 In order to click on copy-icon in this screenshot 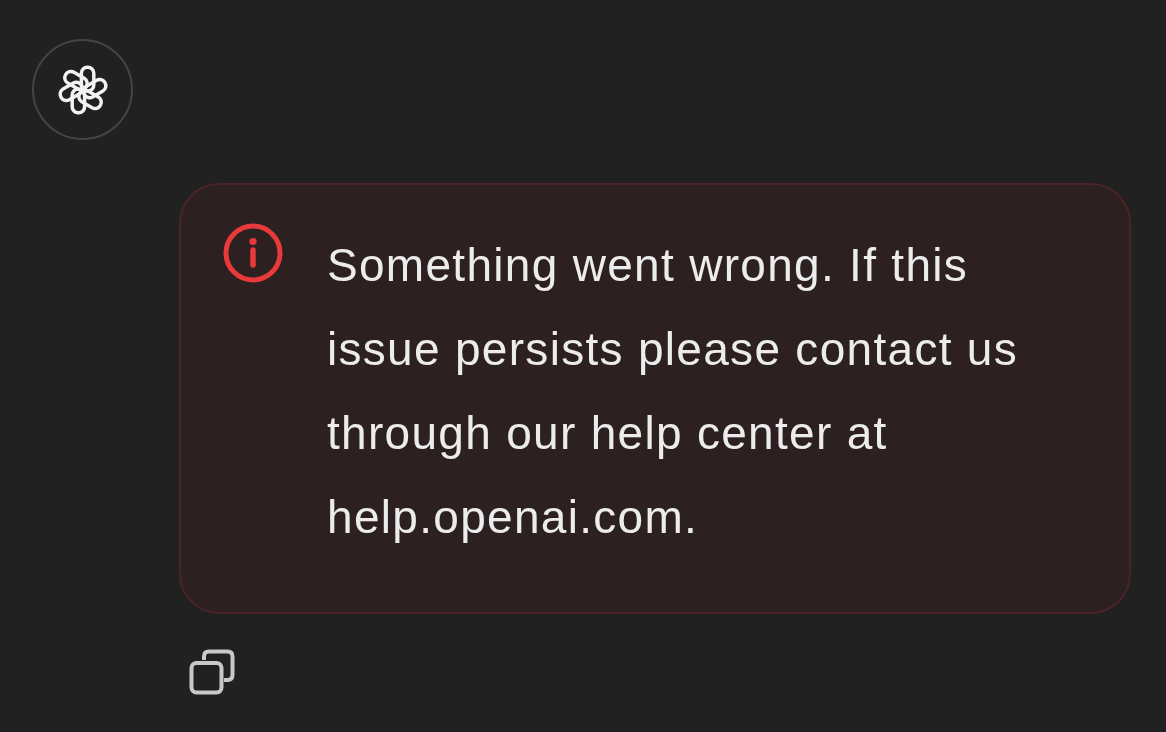, I will do `click(212, 672)`.